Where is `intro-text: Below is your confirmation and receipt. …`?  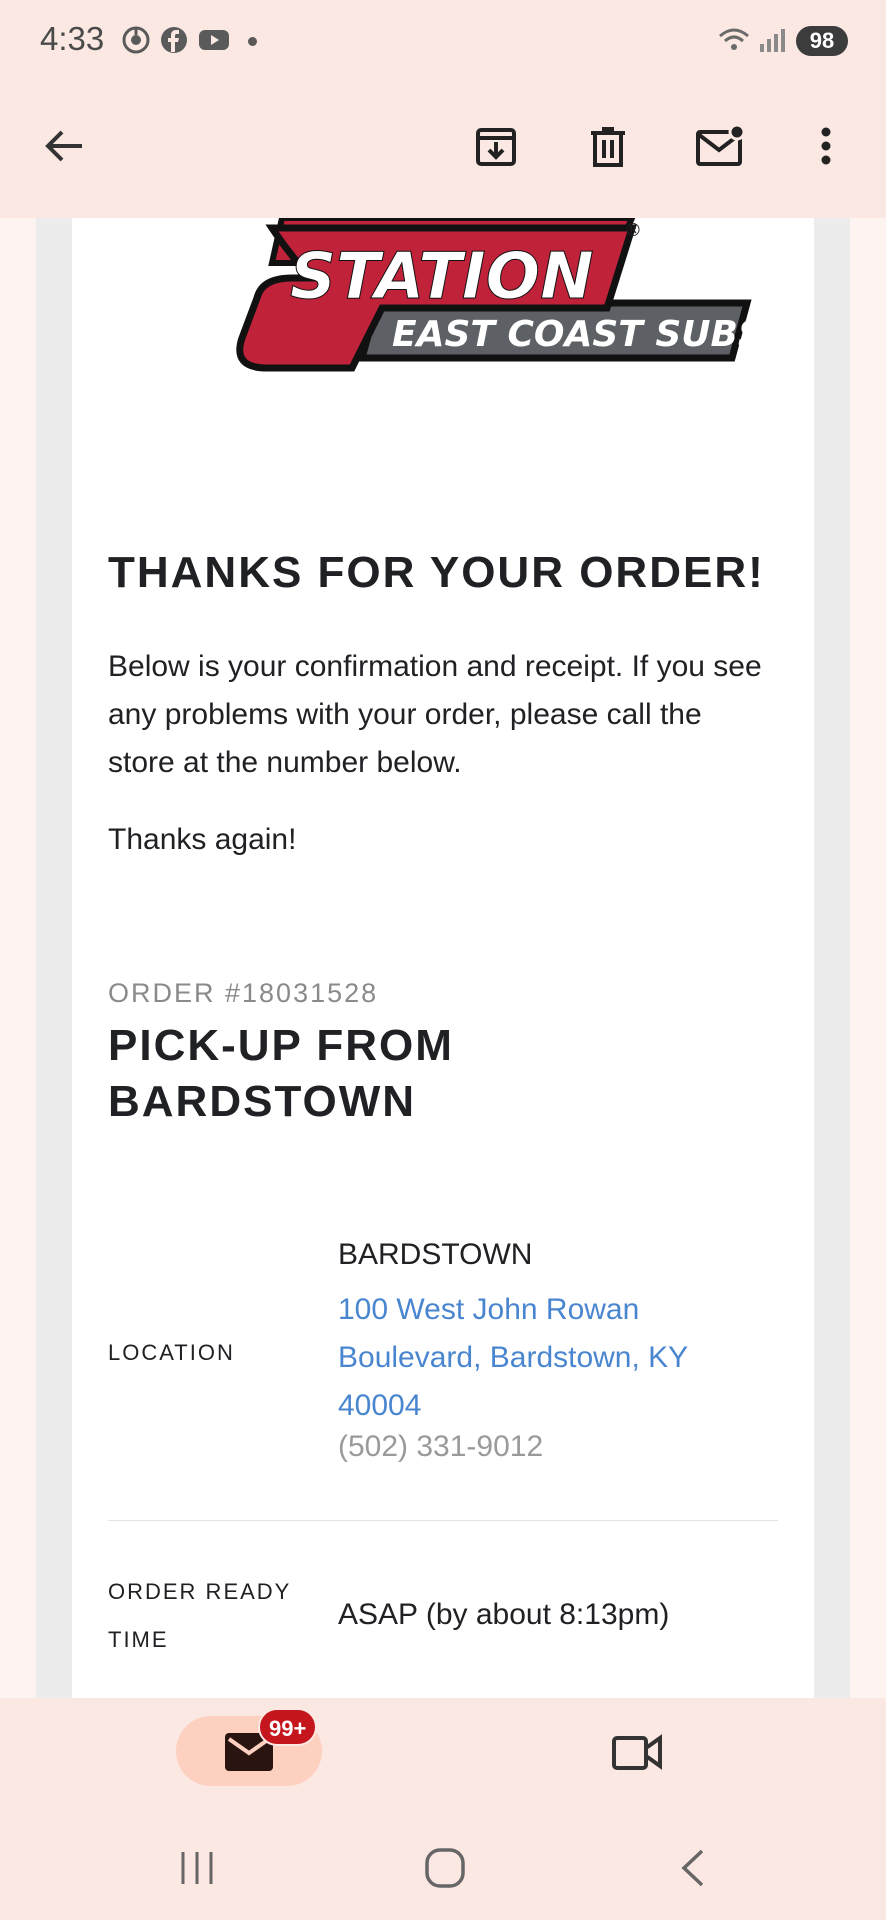 intro-text: Below is your confirmation and receipt. … is located at coordinates (435, 714).